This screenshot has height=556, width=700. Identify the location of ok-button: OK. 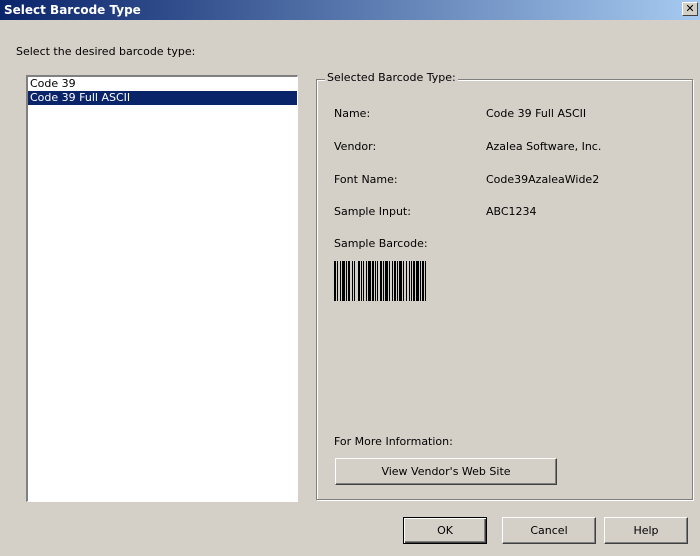
(445, 530).